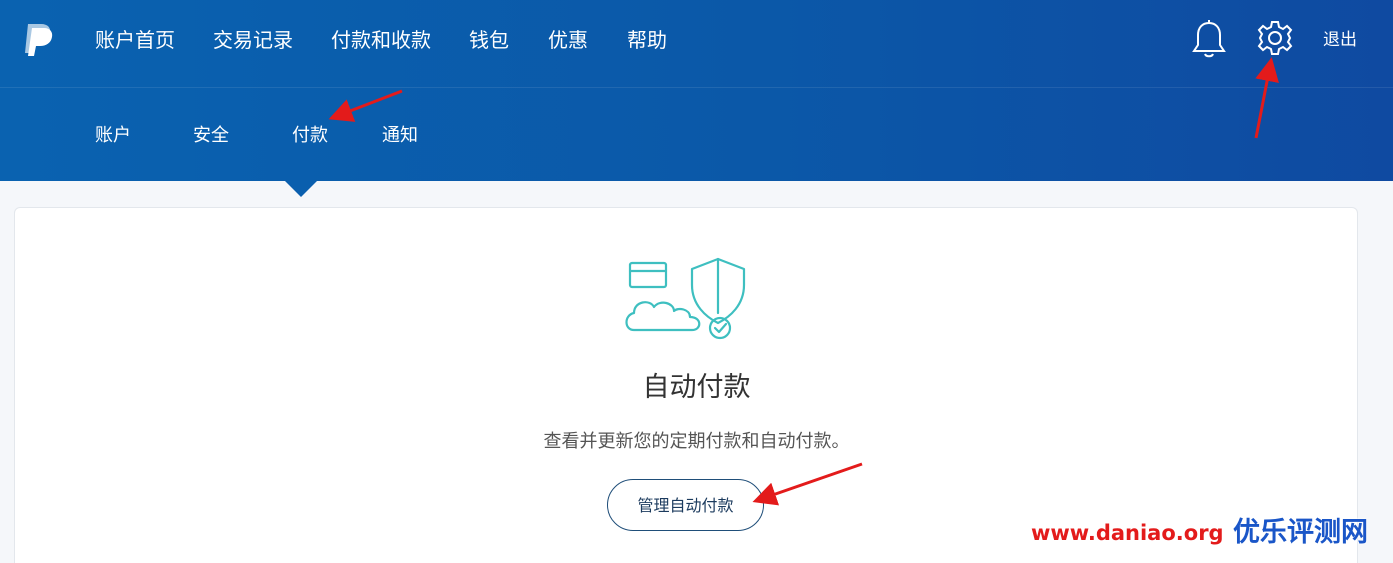 This screenshot has width=1393, height=563. What do you see at coordinates (696, 441) in the screenshot?
I see `auto-pay-description: 查看并更新您的定期付款和自动付款。` at bounding box center [696, 441].